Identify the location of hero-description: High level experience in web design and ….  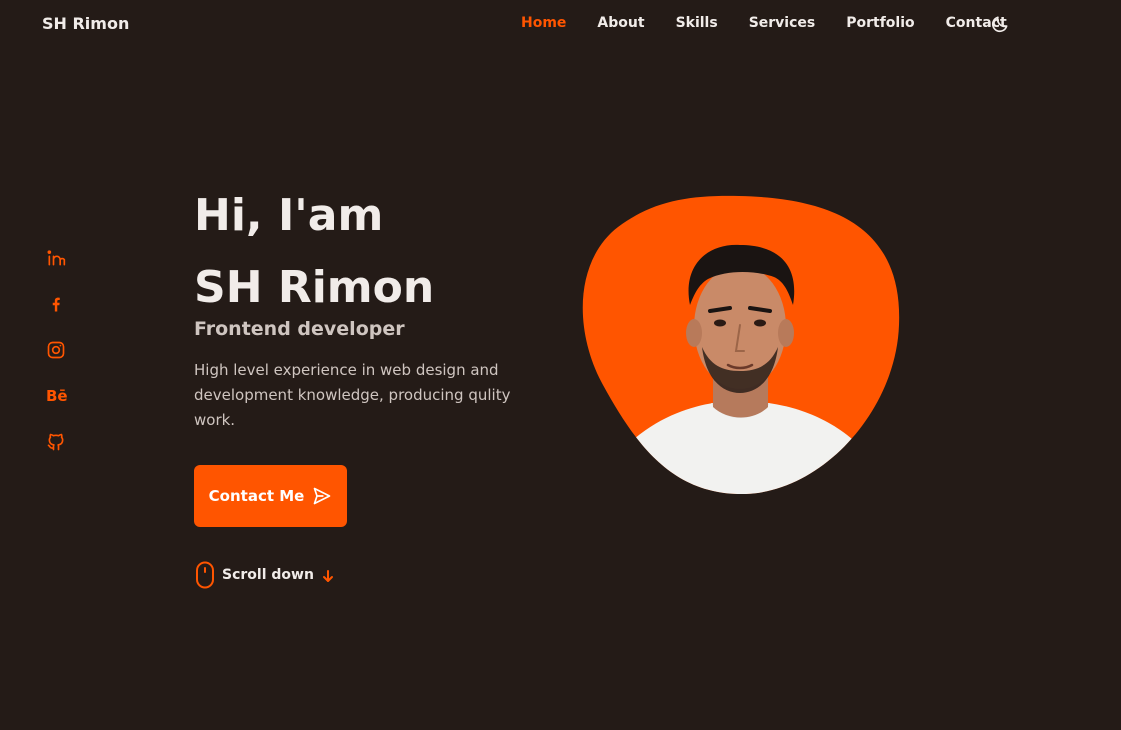
(352, 395).